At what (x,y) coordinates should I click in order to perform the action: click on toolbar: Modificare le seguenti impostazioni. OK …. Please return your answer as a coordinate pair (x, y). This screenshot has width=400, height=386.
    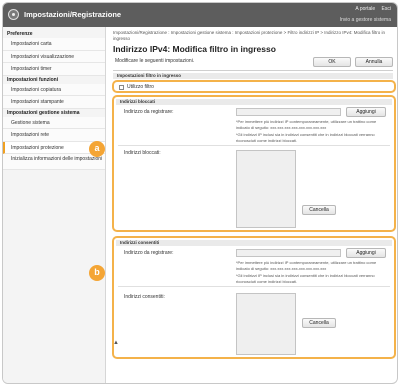
    Looking at the image, I should click on (253, 62).